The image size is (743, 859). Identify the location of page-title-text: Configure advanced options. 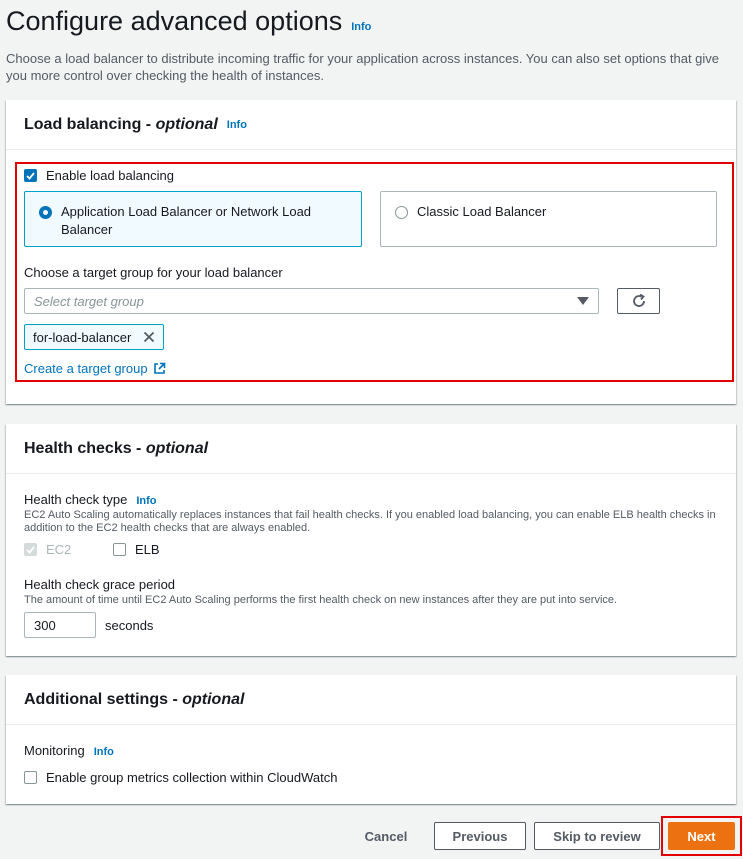
(174, 21).